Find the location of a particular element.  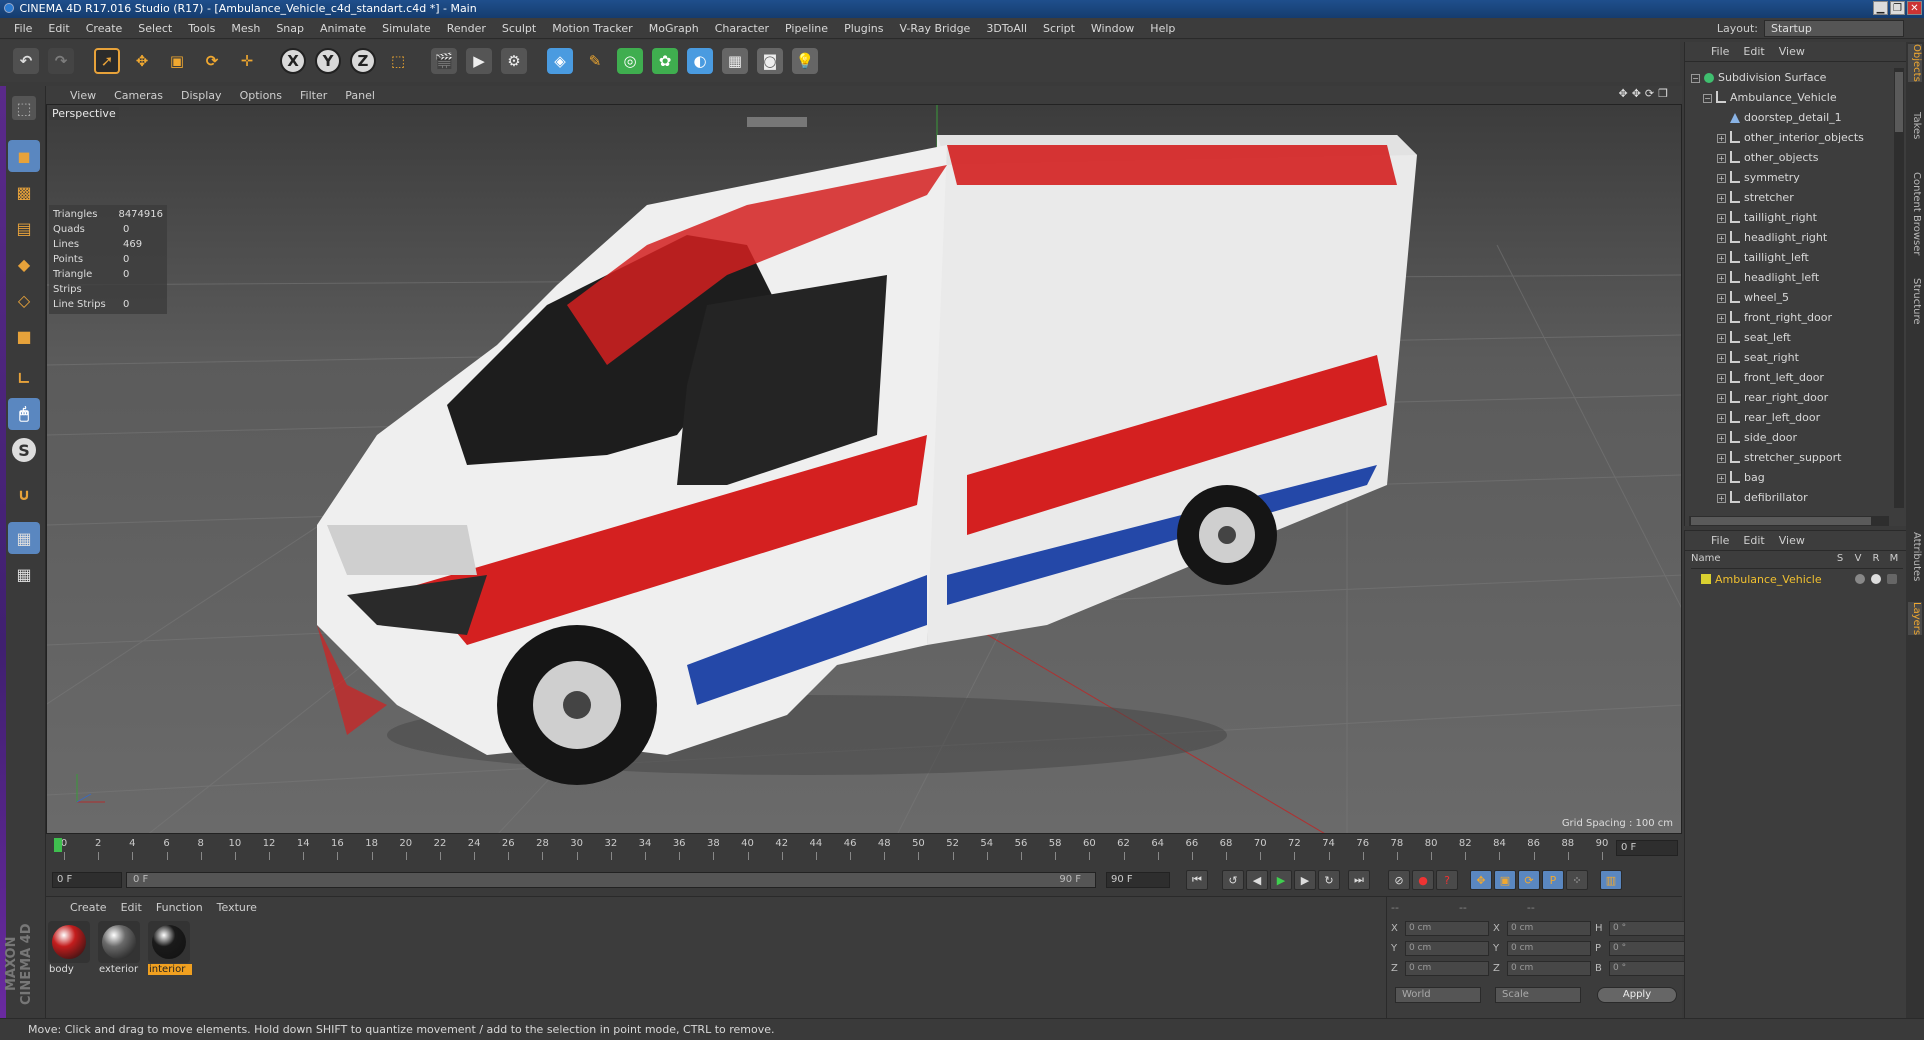

viewport-menu-panel: Panel is located at coordinates (360, 95).